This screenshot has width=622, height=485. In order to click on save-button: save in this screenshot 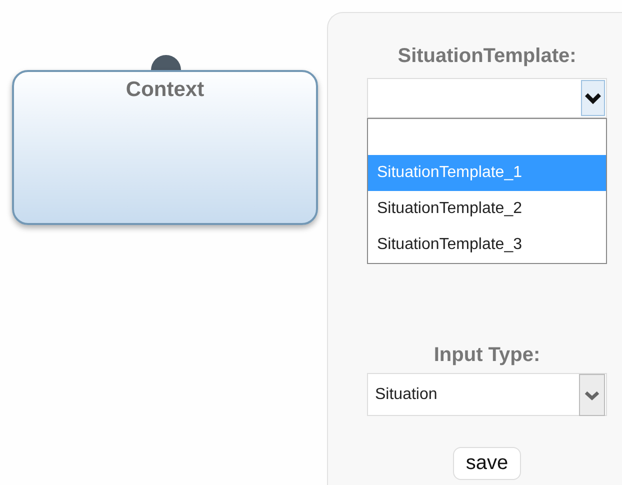, I will do `click(487, 463)`.